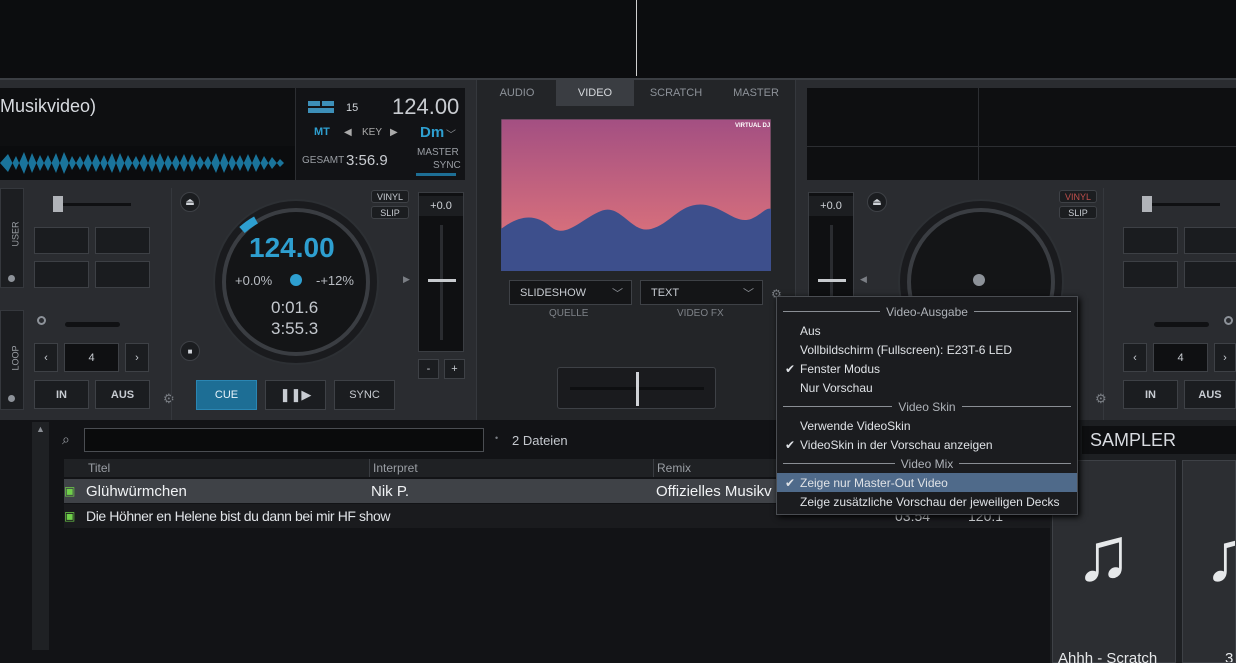 The image size is (1236, 663). Describe the element at coordinates (364, 395) in the screenshot. I see `sync-button: SYNC` at that location.